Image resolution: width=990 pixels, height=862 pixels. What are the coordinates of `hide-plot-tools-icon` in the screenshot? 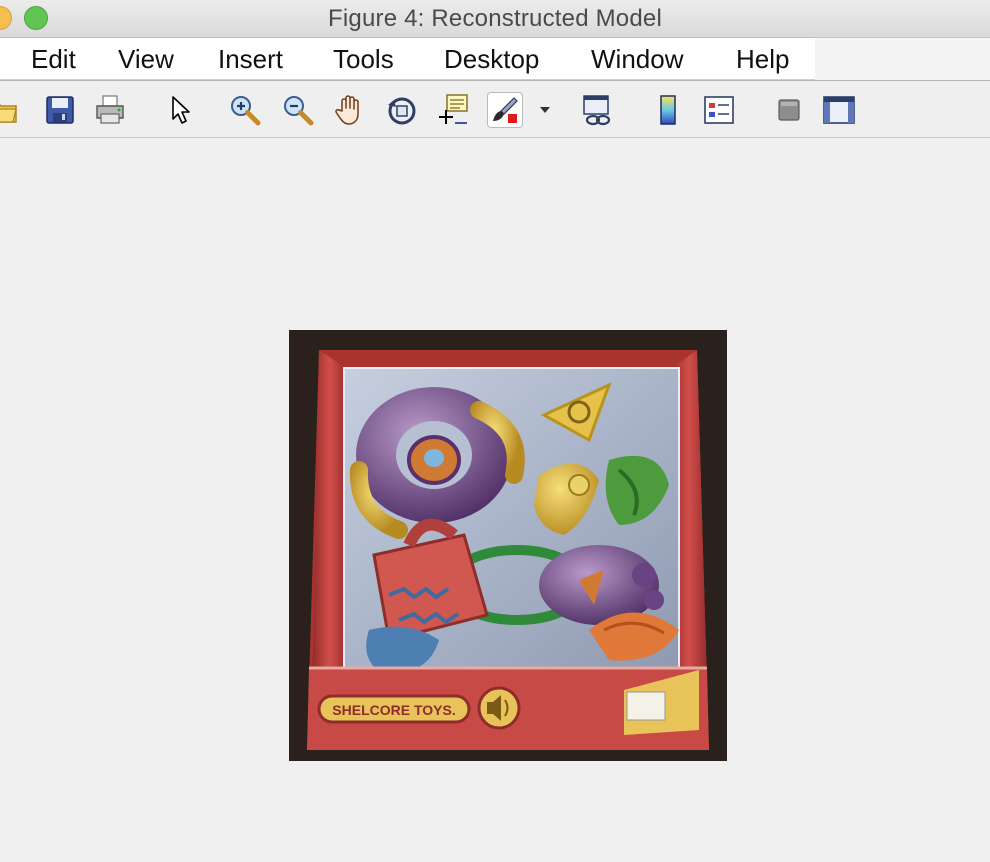 It's located at (789, 110).